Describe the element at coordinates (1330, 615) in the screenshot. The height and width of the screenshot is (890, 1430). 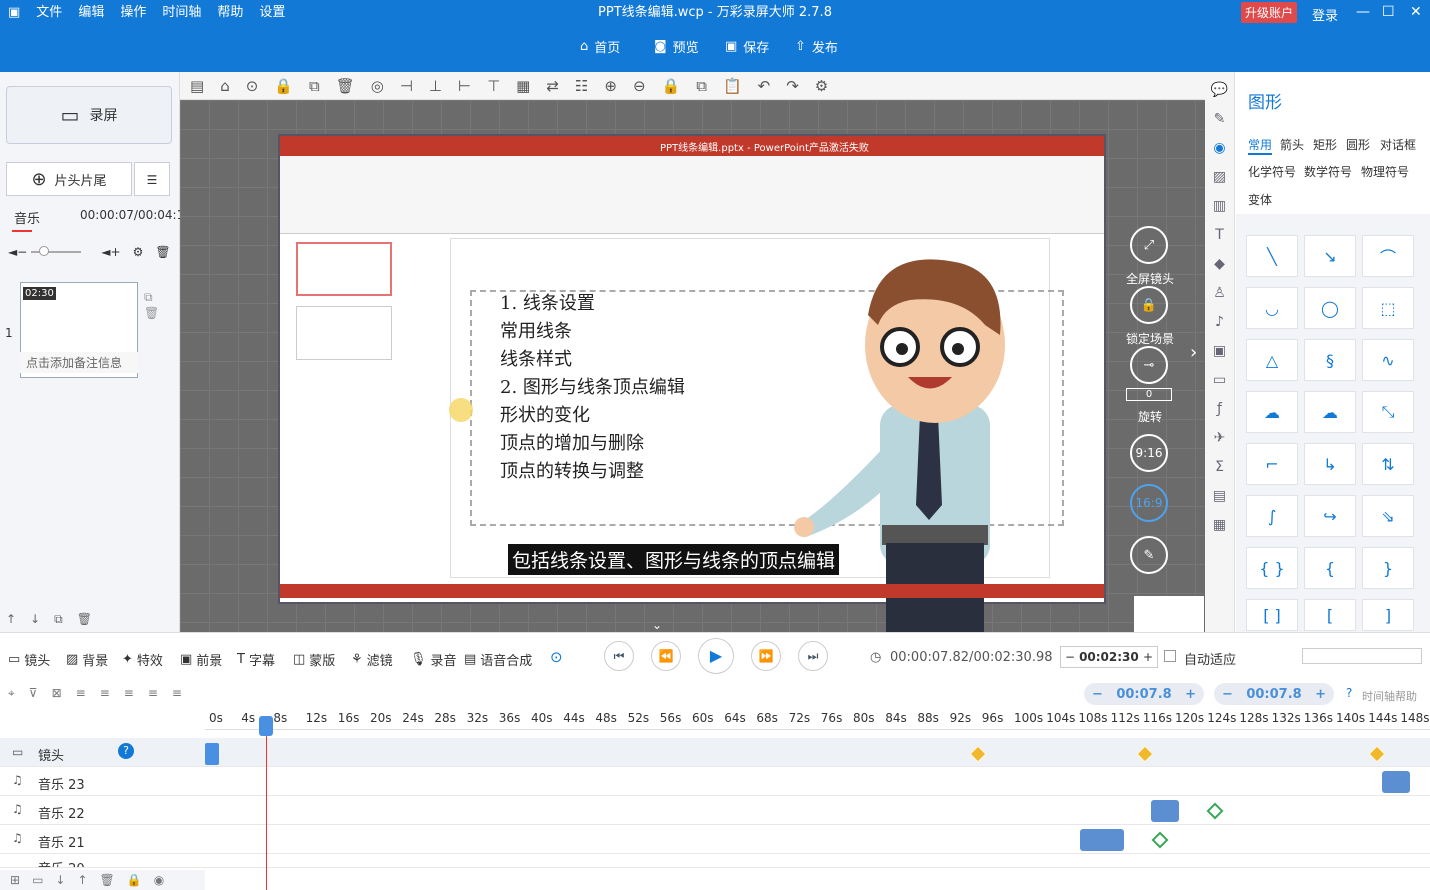
I see `shape-left-bracket-icon: [` at that location.